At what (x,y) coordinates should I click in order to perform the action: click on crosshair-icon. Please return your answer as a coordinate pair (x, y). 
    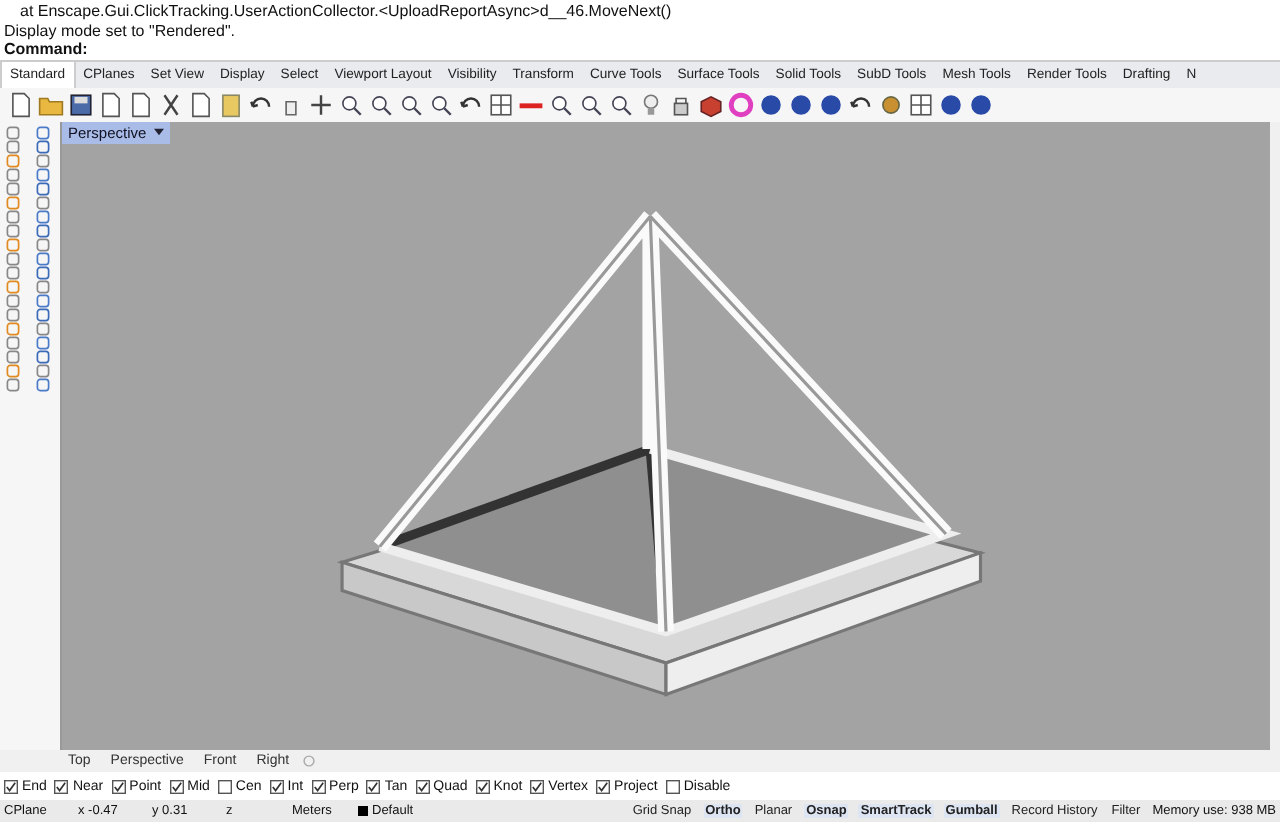
    Looking at the image, I should click on (321, 104).